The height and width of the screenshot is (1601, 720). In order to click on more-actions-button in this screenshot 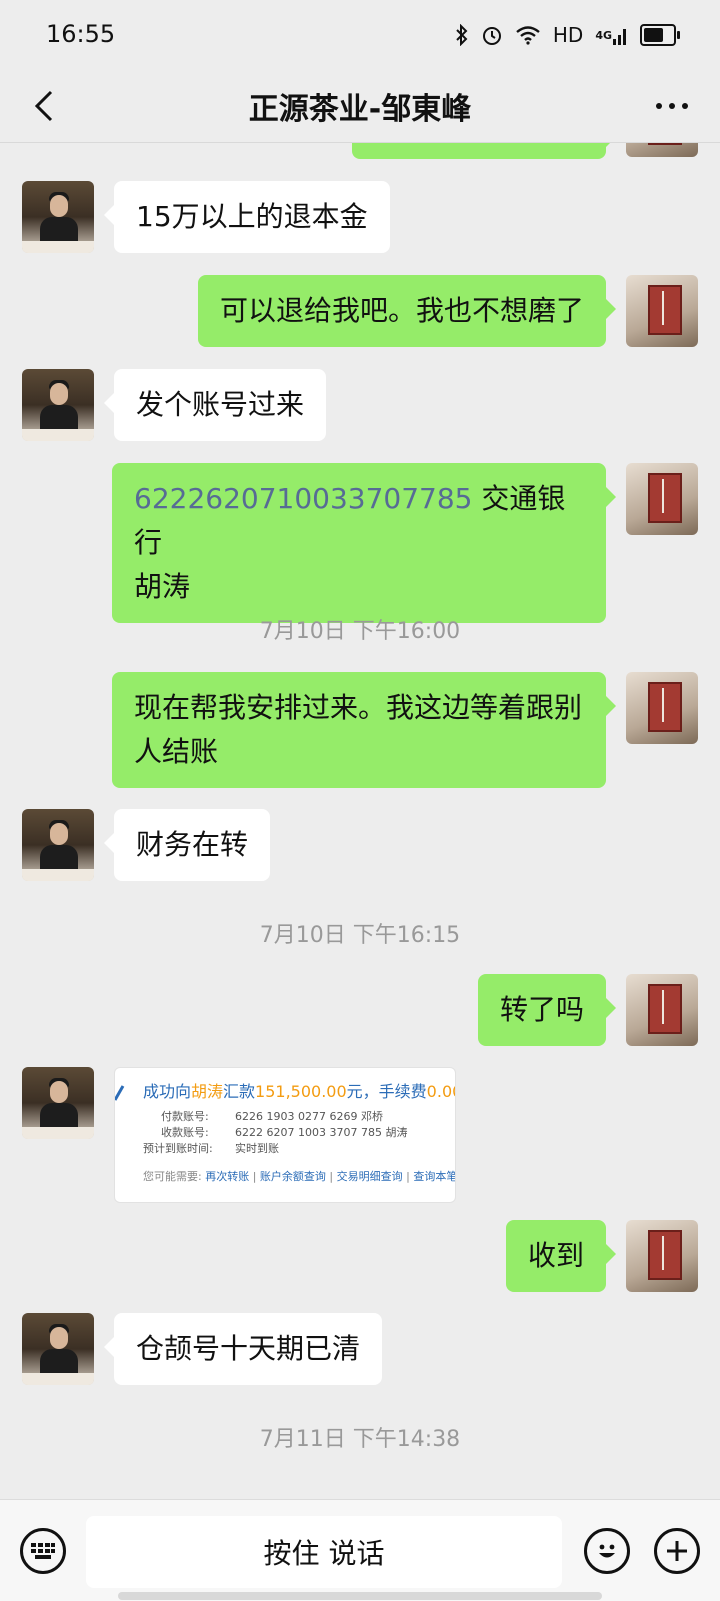, I will do `click(677, 1551)`.